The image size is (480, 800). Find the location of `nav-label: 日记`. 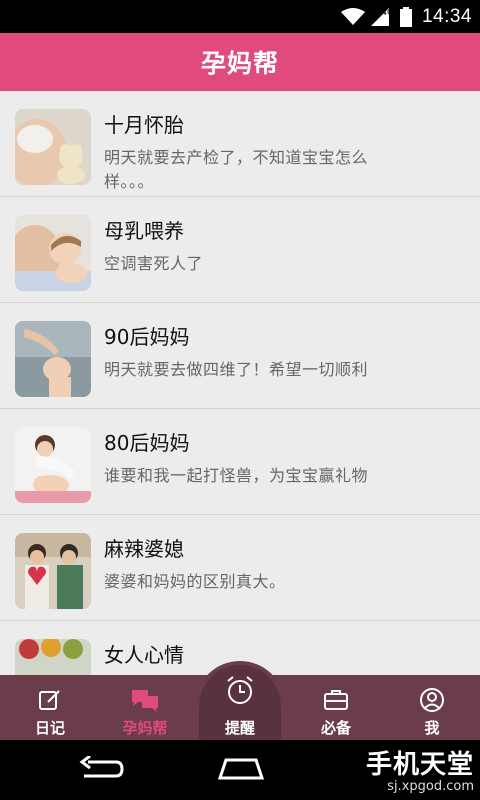

nav-label: 日记 is located at coordinates (49, 728).